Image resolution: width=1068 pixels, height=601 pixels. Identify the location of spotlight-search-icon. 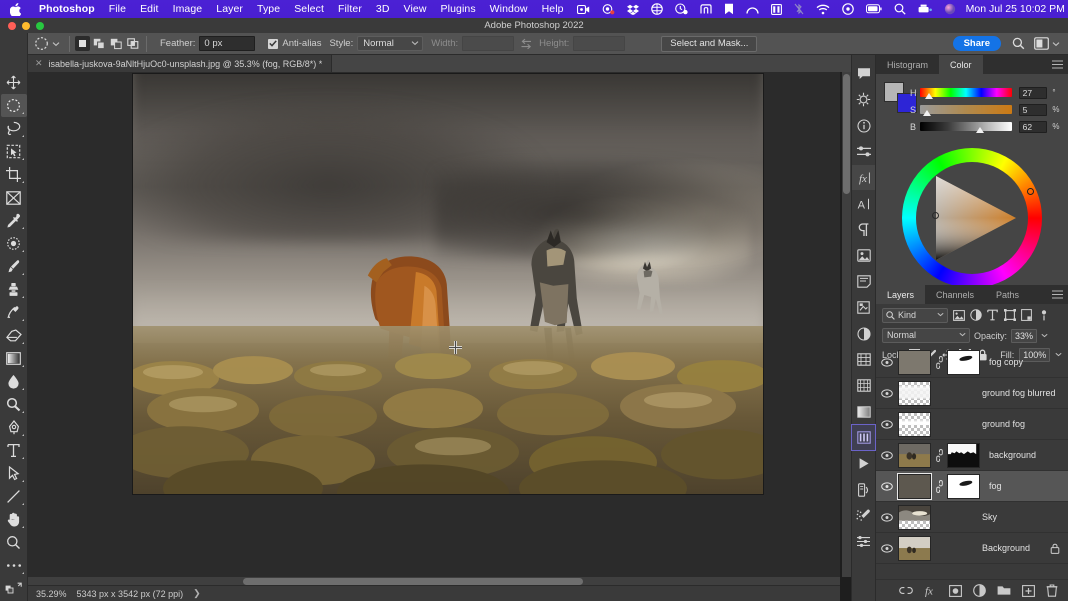
(900, 9).